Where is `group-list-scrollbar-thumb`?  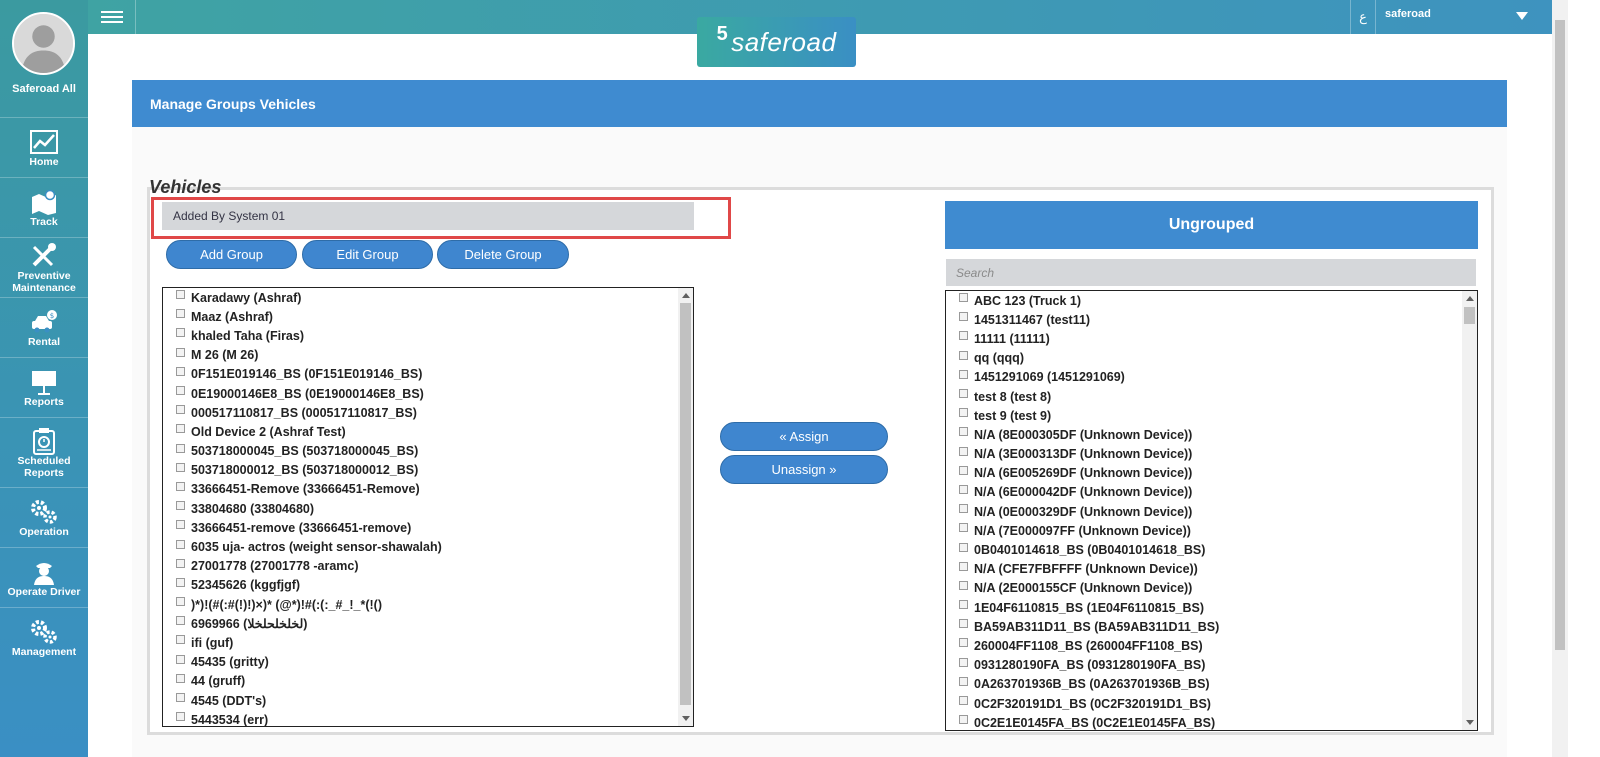 group-list-scrollbar-thumb is located at coordinates (685, 504).